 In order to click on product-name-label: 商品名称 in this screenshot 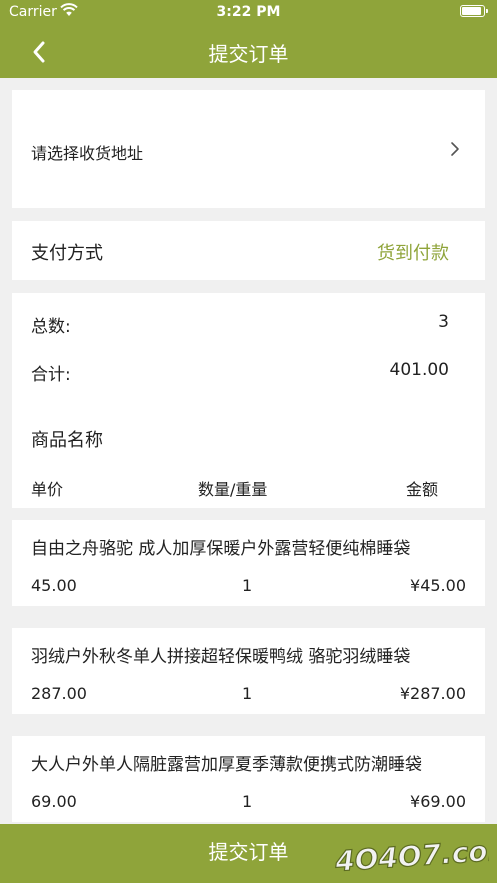, I will do `click(67, 440)`.